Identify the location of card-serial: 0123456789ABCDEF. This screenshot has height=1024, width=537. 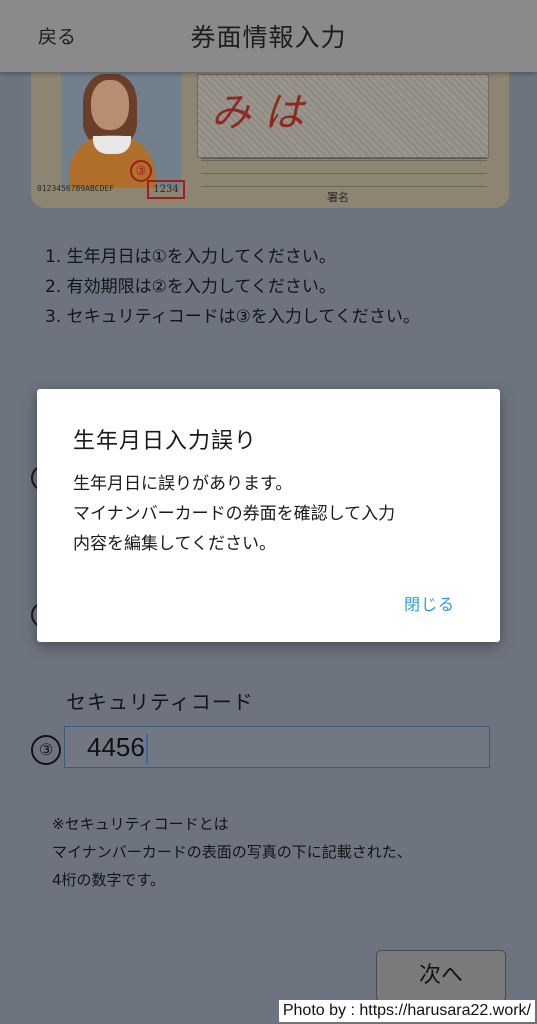
(76, 188).